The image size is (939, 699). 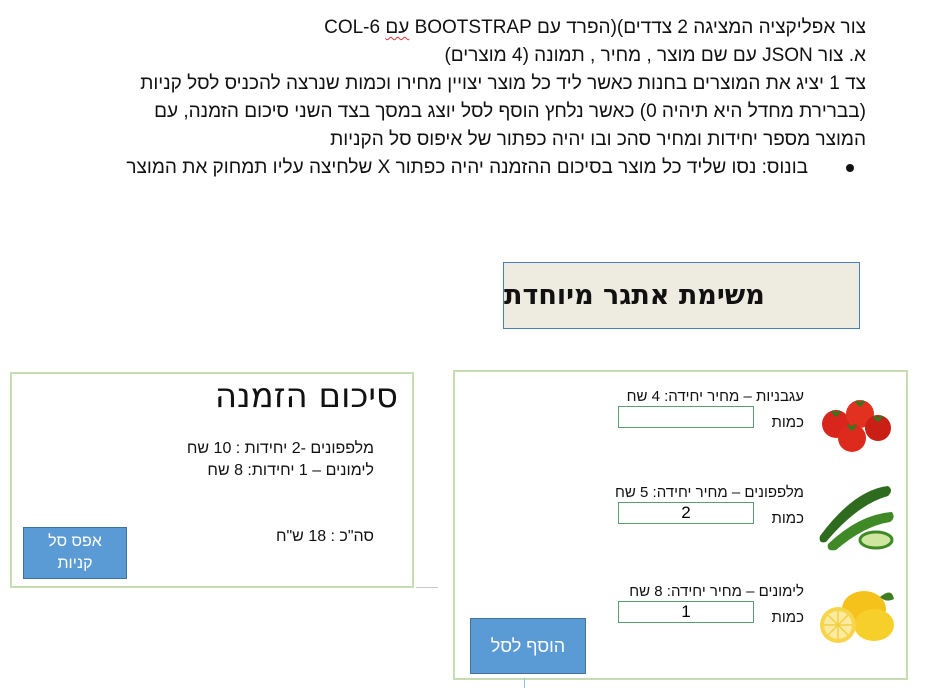 I want to click on reset-cart-button: אפס סל קניות, so click(x=75, y=553).